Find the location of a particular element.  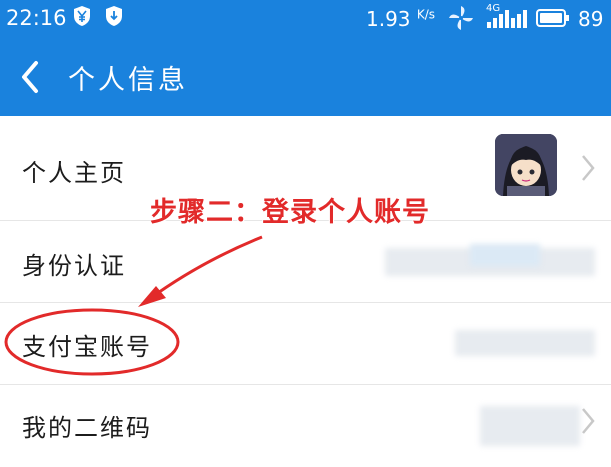

blurred-value-highlight is located at coordinates (505, 255).